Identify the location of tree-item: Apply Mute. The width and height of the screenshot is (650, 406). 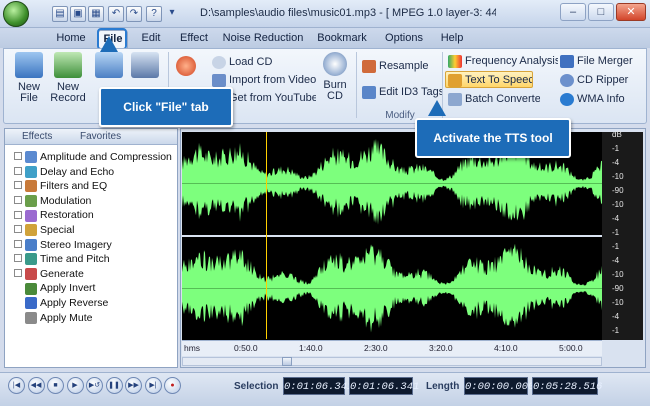
(94, 318).